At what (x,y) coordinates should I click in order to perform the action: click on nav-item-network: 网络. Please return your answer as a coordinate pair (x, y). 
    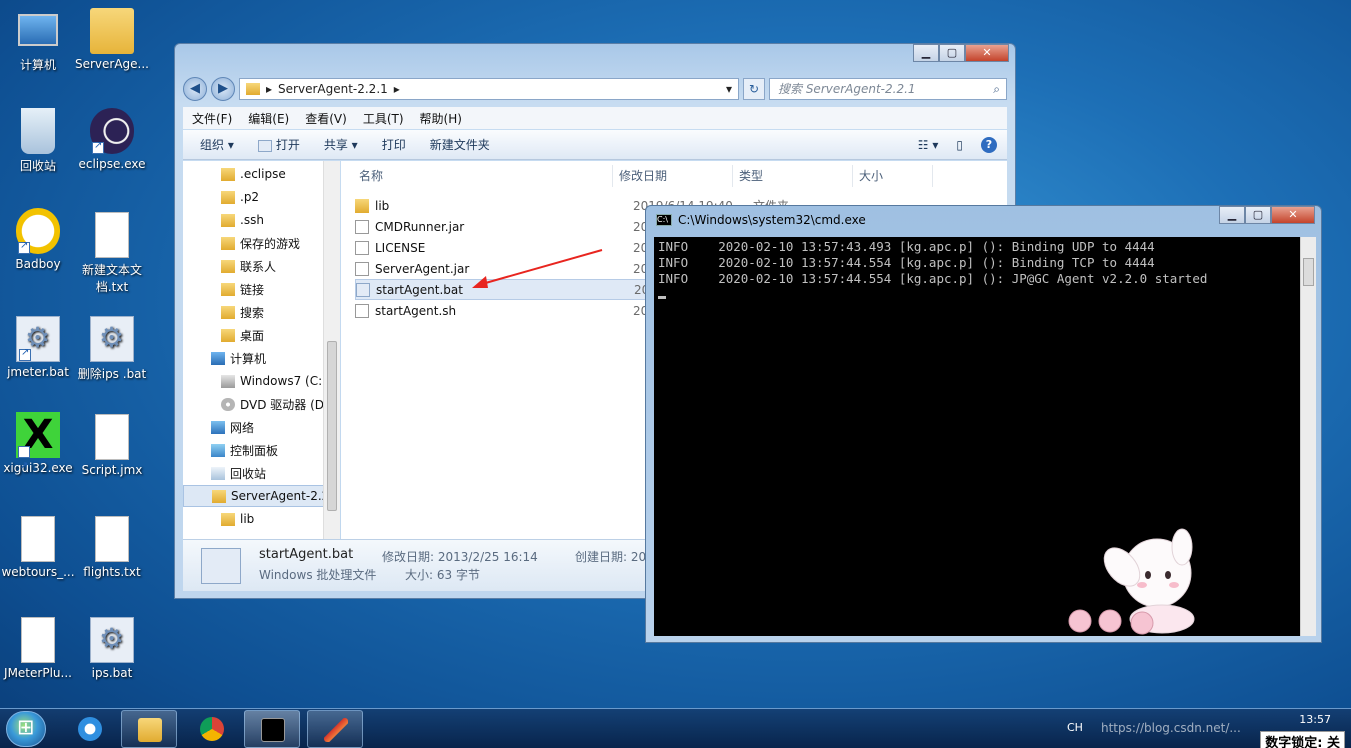
    Looking at the image, I should click on (232, 427).